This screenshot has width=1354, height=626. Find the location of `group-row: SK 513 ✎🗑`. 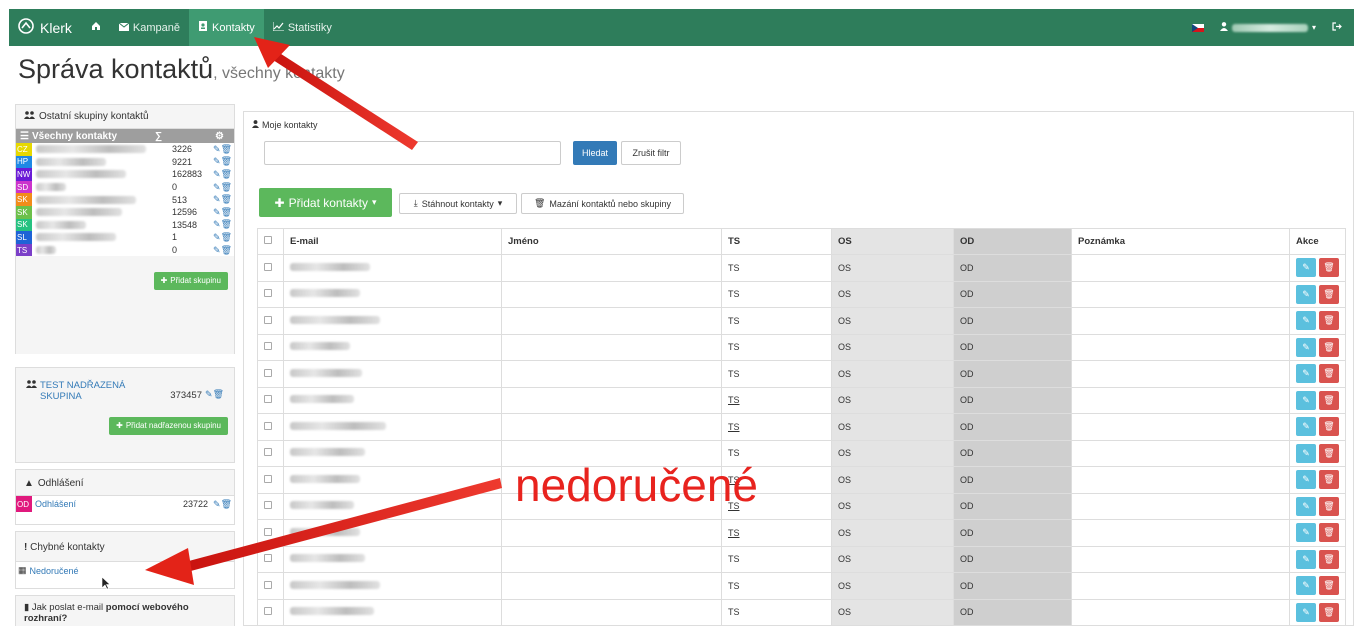

group-row: SK 513 ✎🗑 is located at coordinates (125, 199).